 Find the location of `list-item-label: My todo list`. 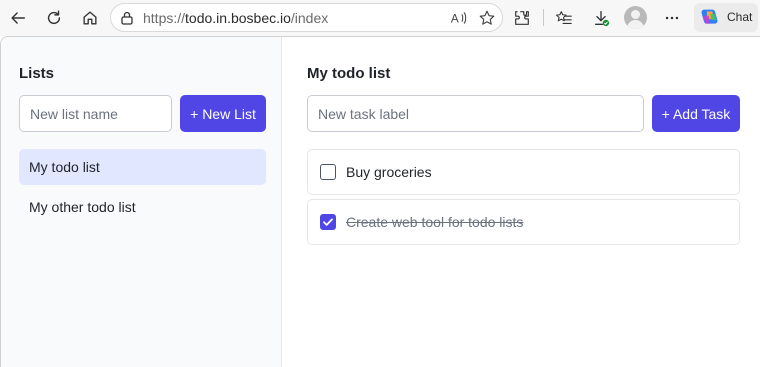

list-item-label: My todo list is located at coordinates (64, 167).